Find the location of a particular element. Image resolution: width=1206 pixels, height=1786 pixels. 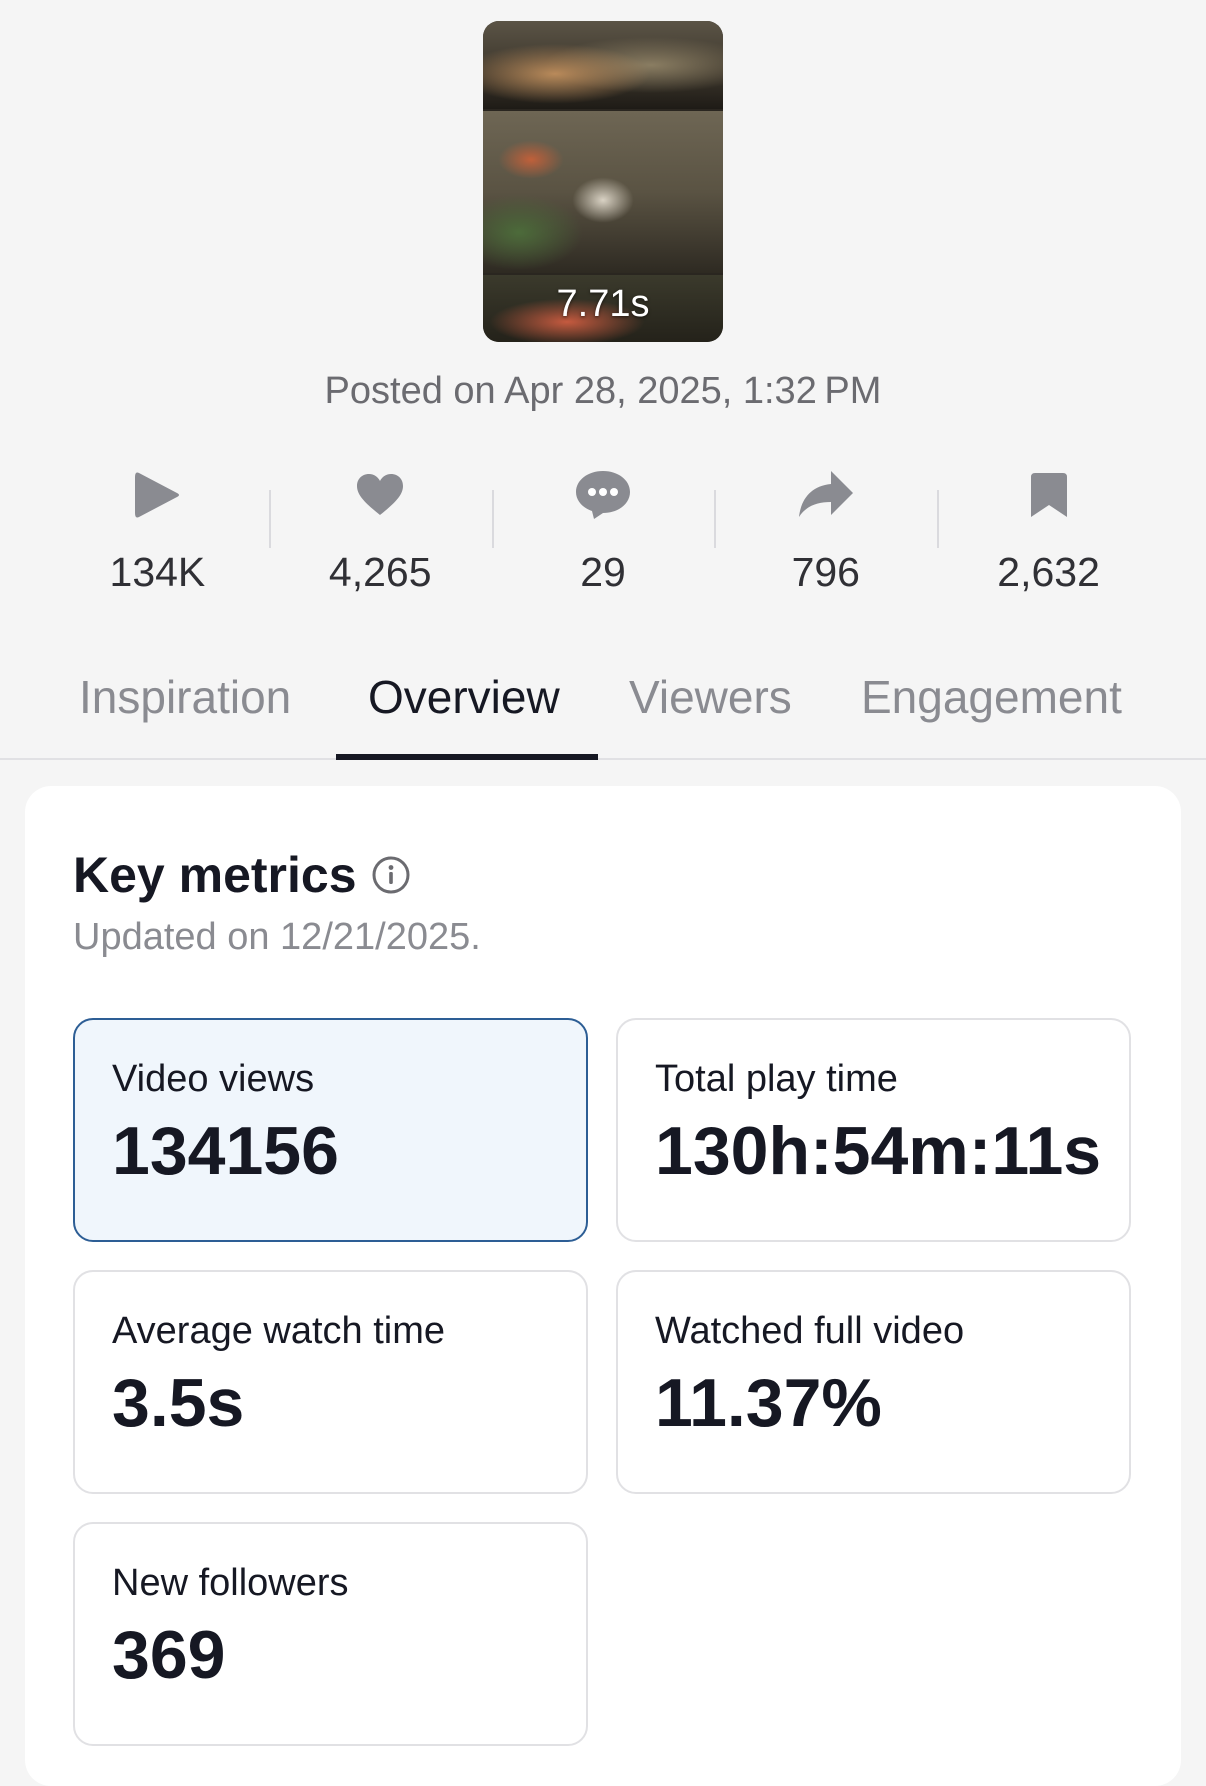

metric-value: 134156 is located at coordinates (225, 1151).